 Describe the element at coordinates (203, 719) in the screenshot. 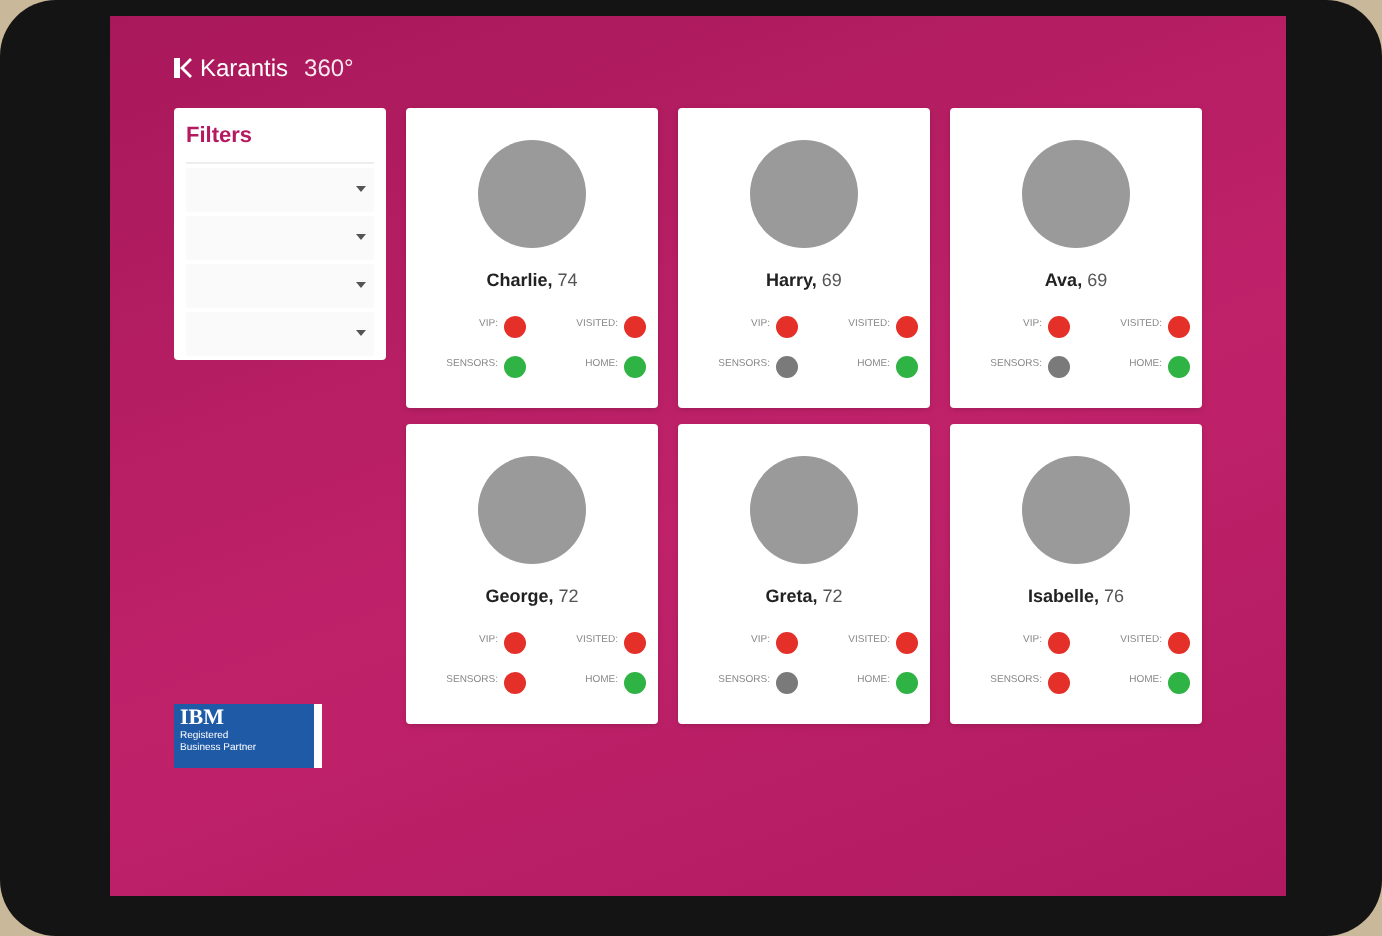

I see `partner-logo: IBM` at that location.